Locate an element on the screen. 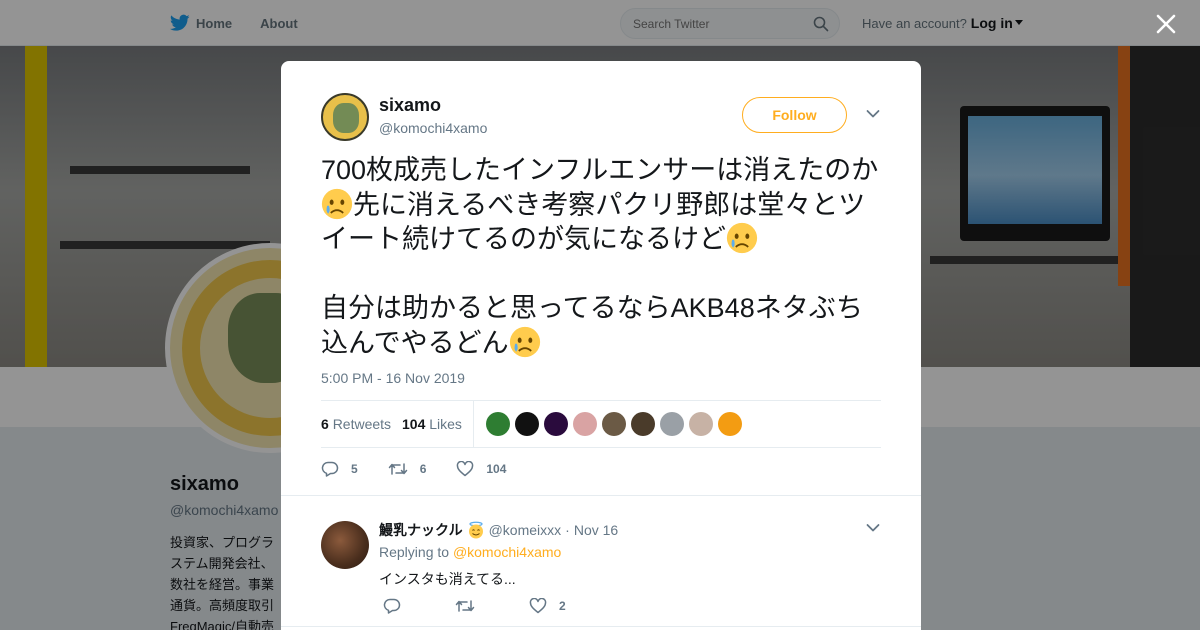 The image size is (1200, 630). tweet-stats: 6 Retweets 104 Likes is located at coordinates (601, 424).